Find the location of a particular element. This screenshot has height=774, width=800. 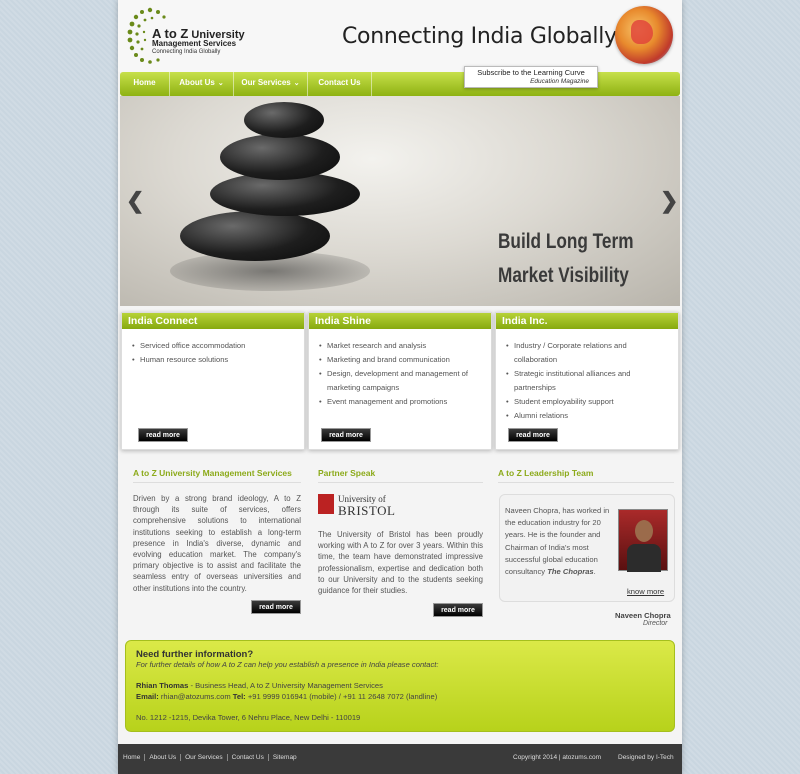

bristol-logo: University of BRISTOL is located at coordinates (363, 506).